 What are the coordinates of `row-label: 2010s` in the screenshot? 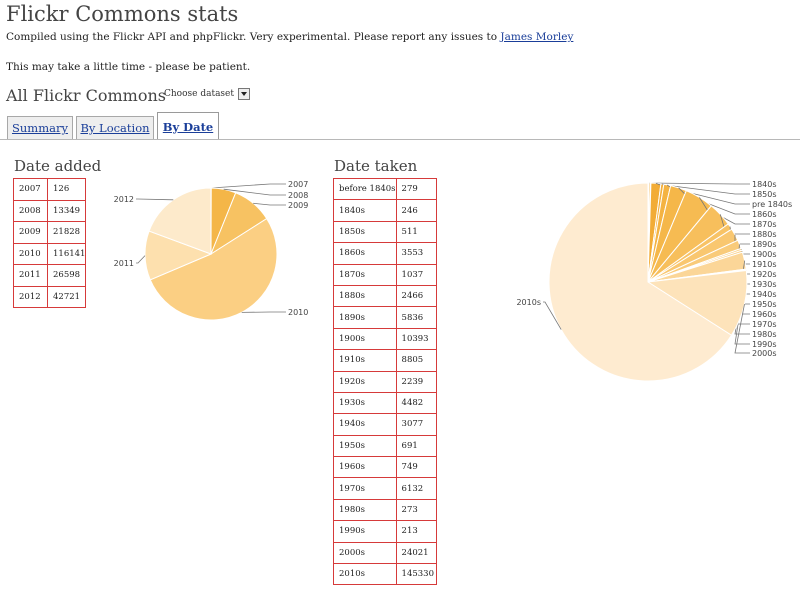 It's located at (365, 574).